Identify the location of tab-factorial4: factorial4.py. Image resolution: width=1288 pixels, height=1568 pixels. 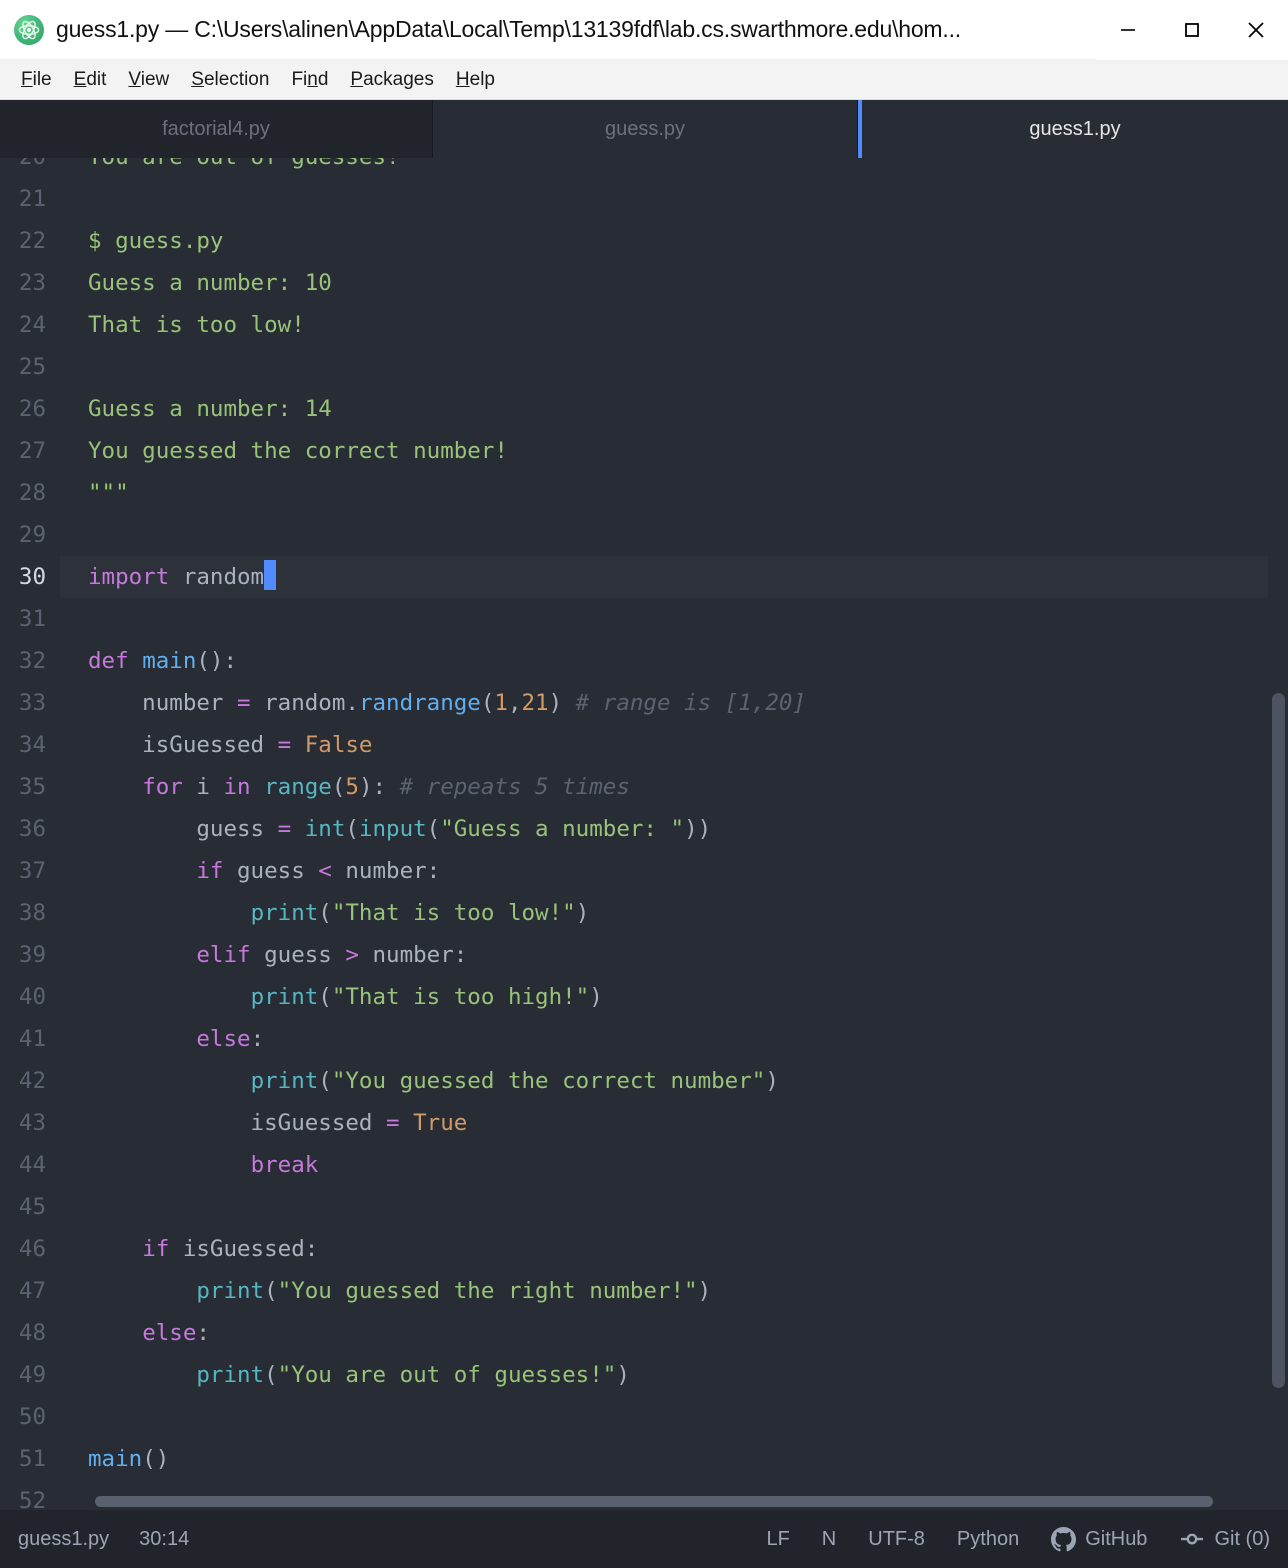
(216, 129).